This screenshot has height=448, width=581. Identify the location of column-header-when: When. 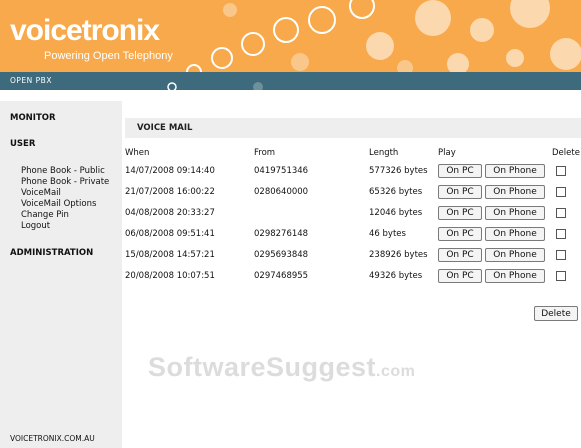
(137, 153).